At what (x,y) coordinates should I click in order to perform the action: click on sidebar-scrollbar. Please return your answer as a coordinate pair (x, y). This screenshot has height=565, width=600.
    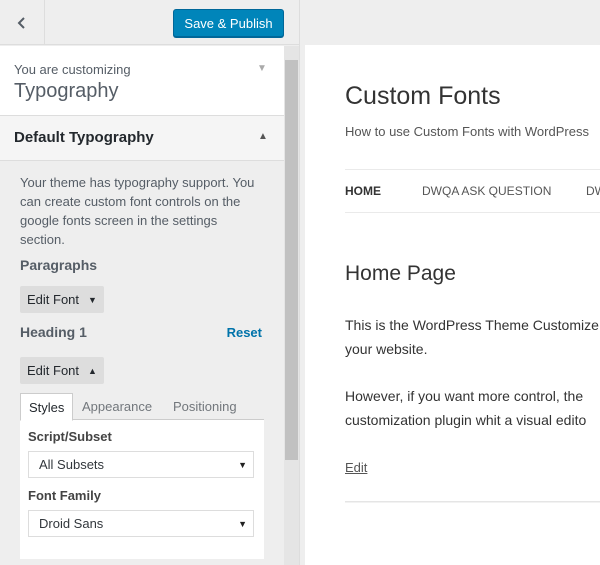
    Looking at the image, I should click on (291, 305).